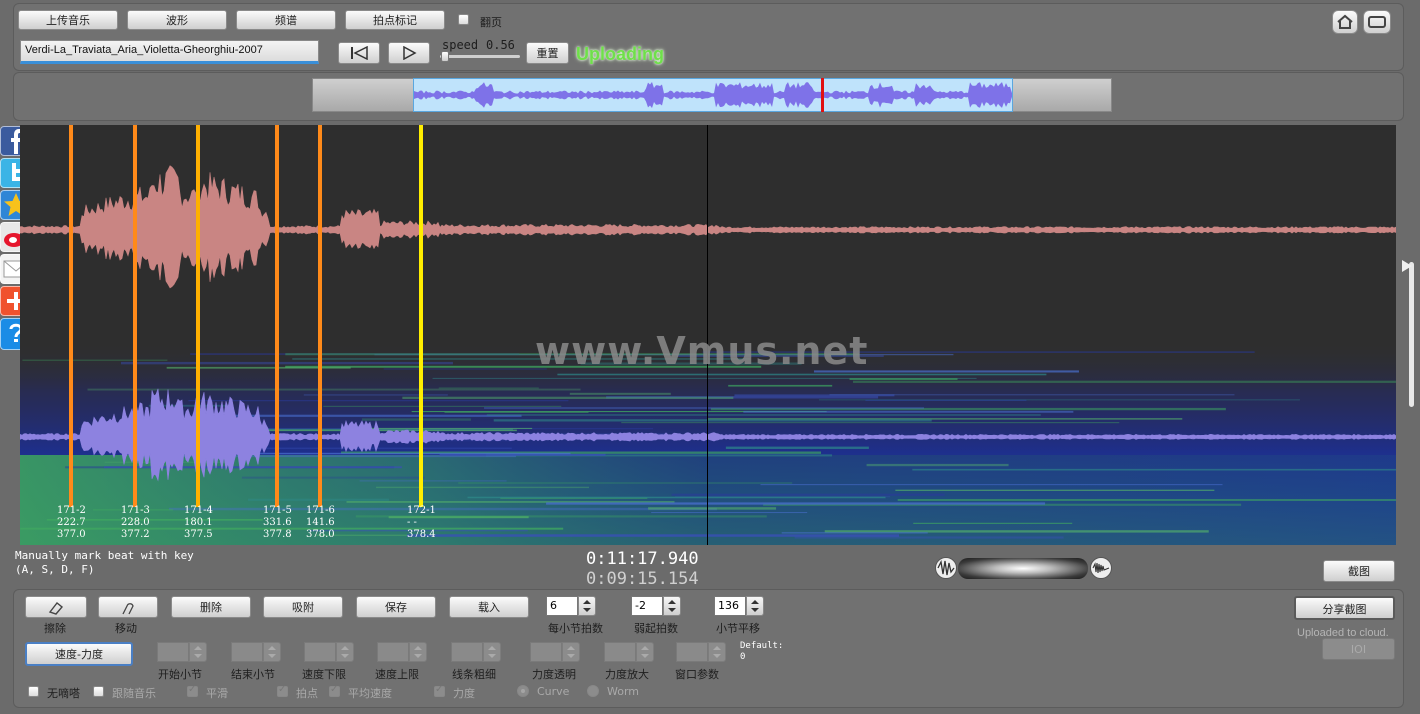 The height and width of the screenshot is (714, 1420). Describe the element at coordinates (480, 56) in the screenshot. I see `speed-slider-track` at that location.